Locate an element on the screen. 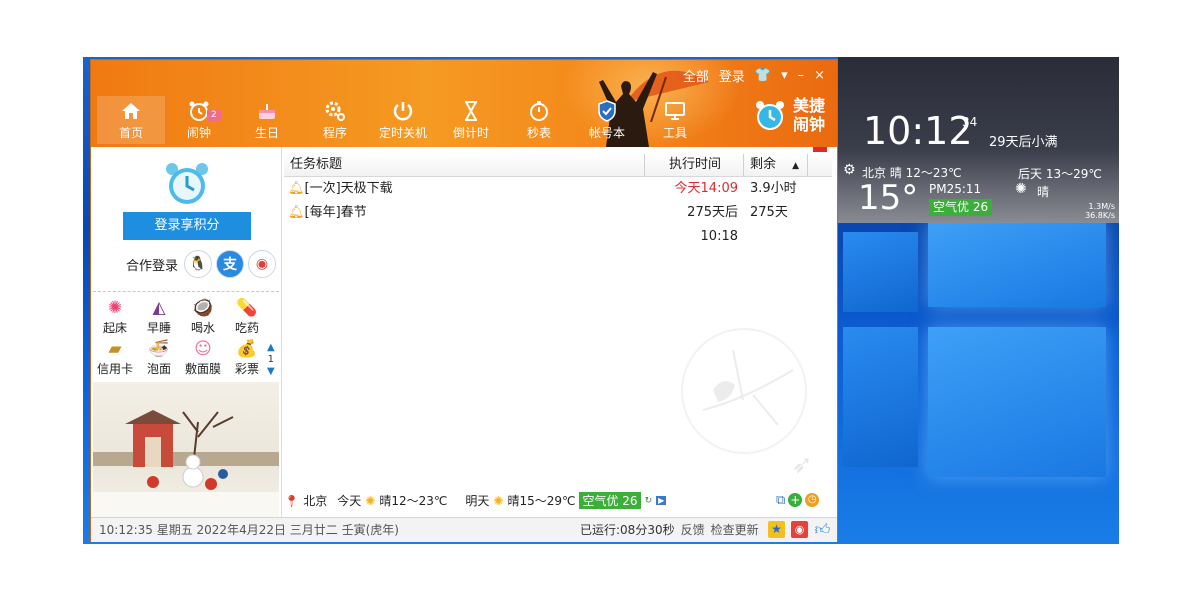 The height and width of the screenshot is (600, 1200). nav-item-home: 首页 is located at coordinates (131, 120).